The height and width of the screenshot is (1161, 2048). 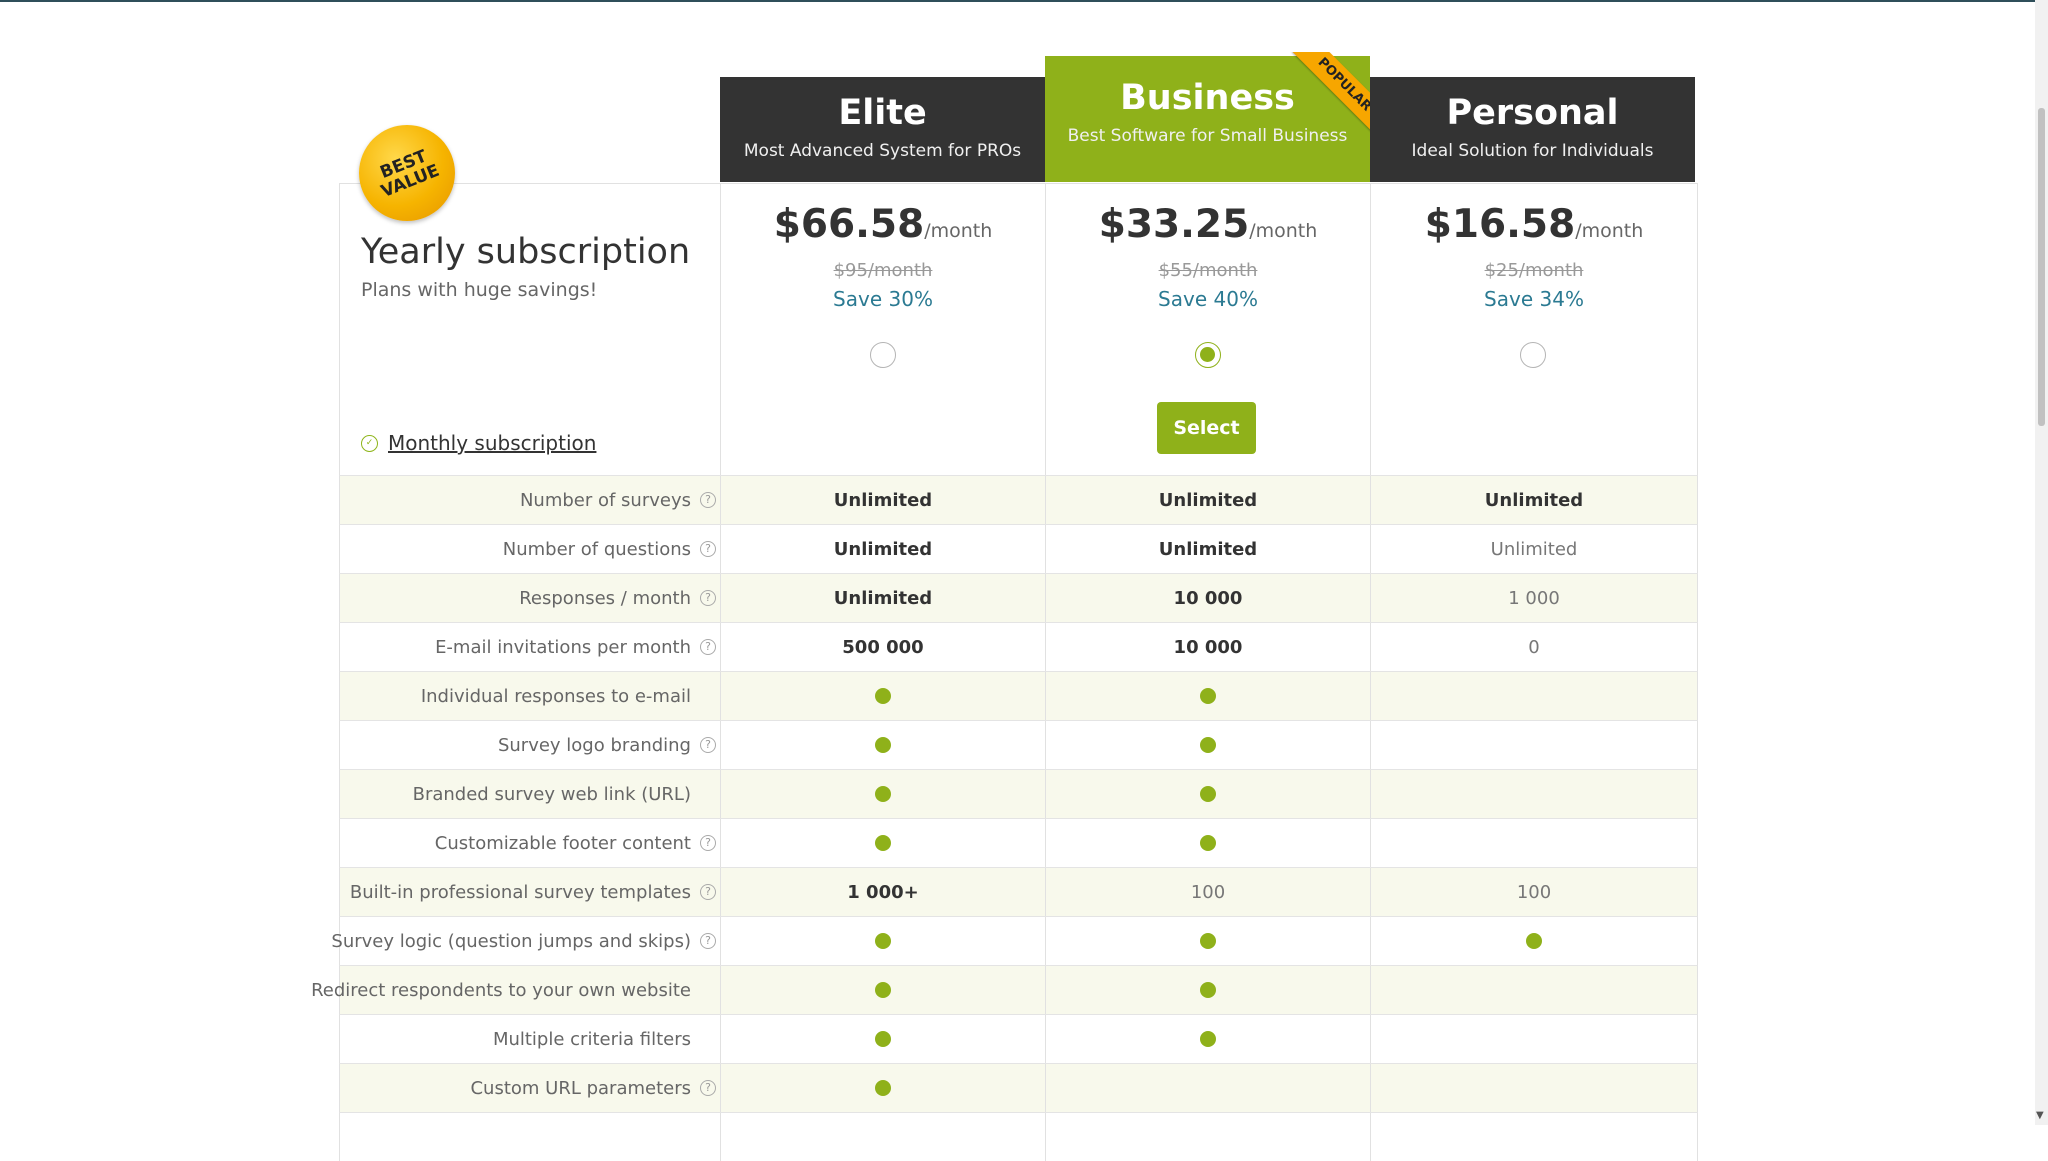 I want to click on feature-label: Custom URL parameters, so click(x=580, y=1088).